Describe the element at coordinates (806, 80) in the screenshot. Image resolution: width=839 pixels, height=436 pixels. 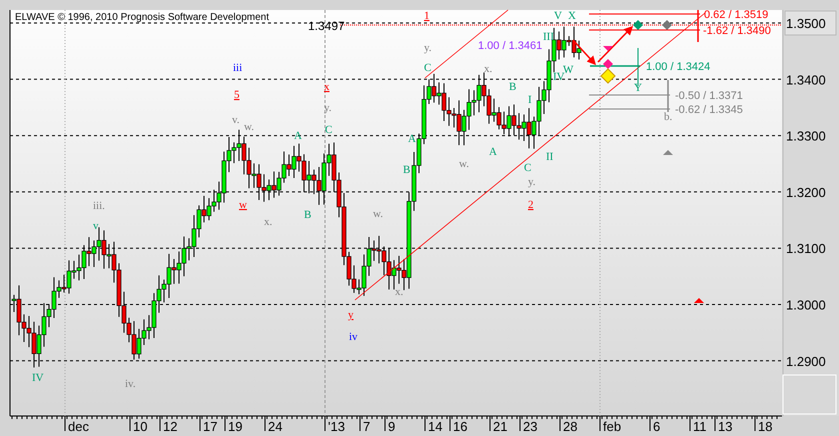
I see `price-label: 1.3400` at that location.